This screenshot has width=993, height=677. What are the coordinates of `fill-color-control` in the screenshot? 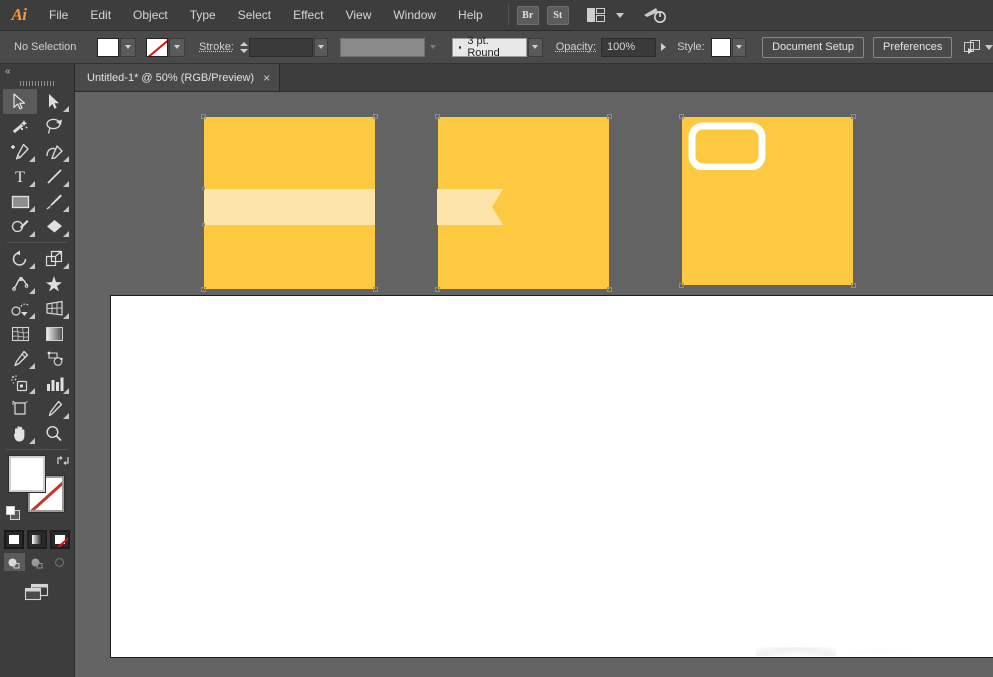 It's located at (117, 47).